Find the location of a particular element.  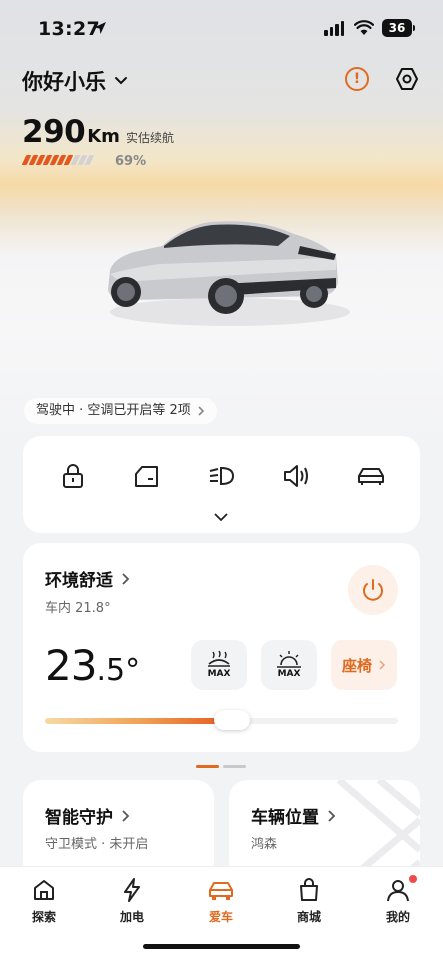

max-front-label: MAX is located at coordinates (219, 674).